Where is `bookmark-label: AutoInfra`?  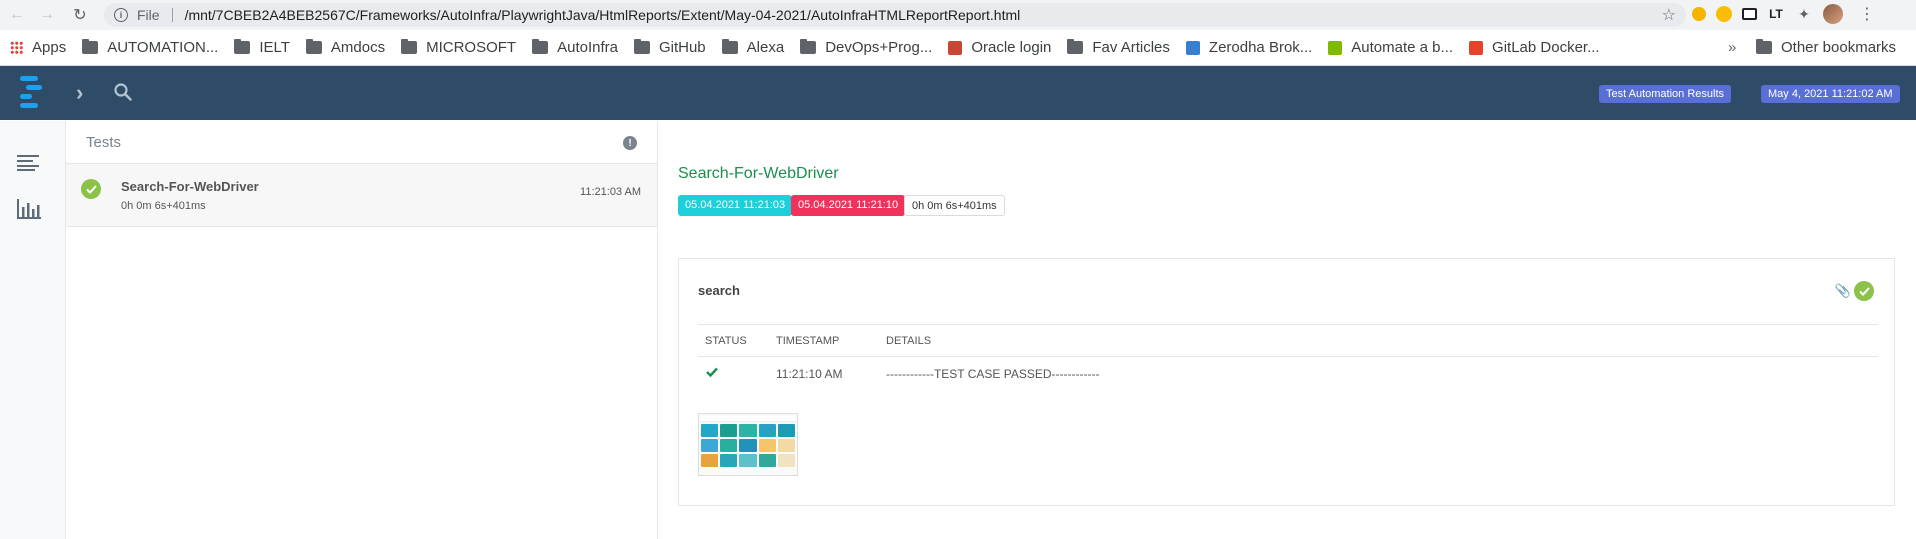
bookmark-label: AutoInfra is located at coordinates (587, 47).